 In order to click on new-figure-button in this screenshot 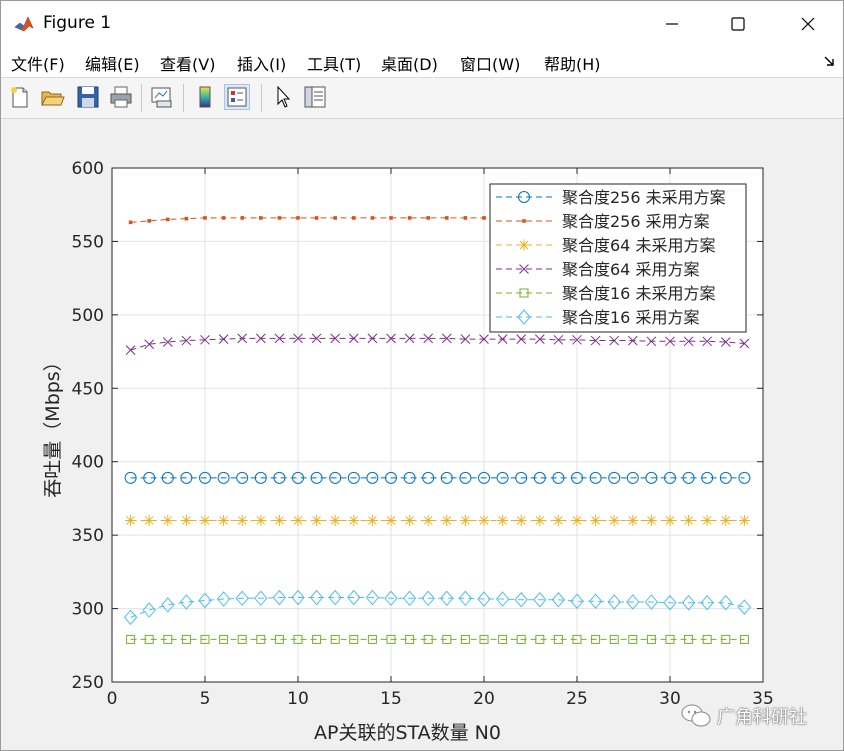, I will do `click(20, 97)`.